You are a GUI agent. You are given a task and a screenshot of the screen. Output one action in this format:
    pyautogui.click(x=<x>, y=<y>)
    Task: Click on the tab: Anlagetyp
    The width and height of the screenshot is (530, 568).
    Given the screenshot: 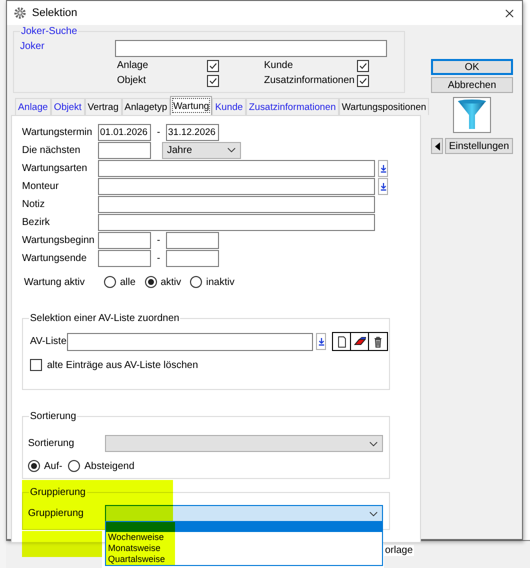 What is the action you would take?
    pyautogui.click(x=146, y=106)
    